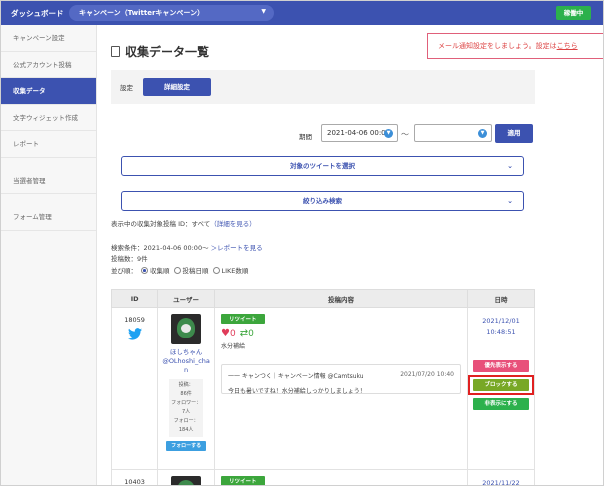  What do you see at coordinates (186, 385) in the screenshot?
I see `stat-posts-label: 投稿：` at bounding box center [186, 385].